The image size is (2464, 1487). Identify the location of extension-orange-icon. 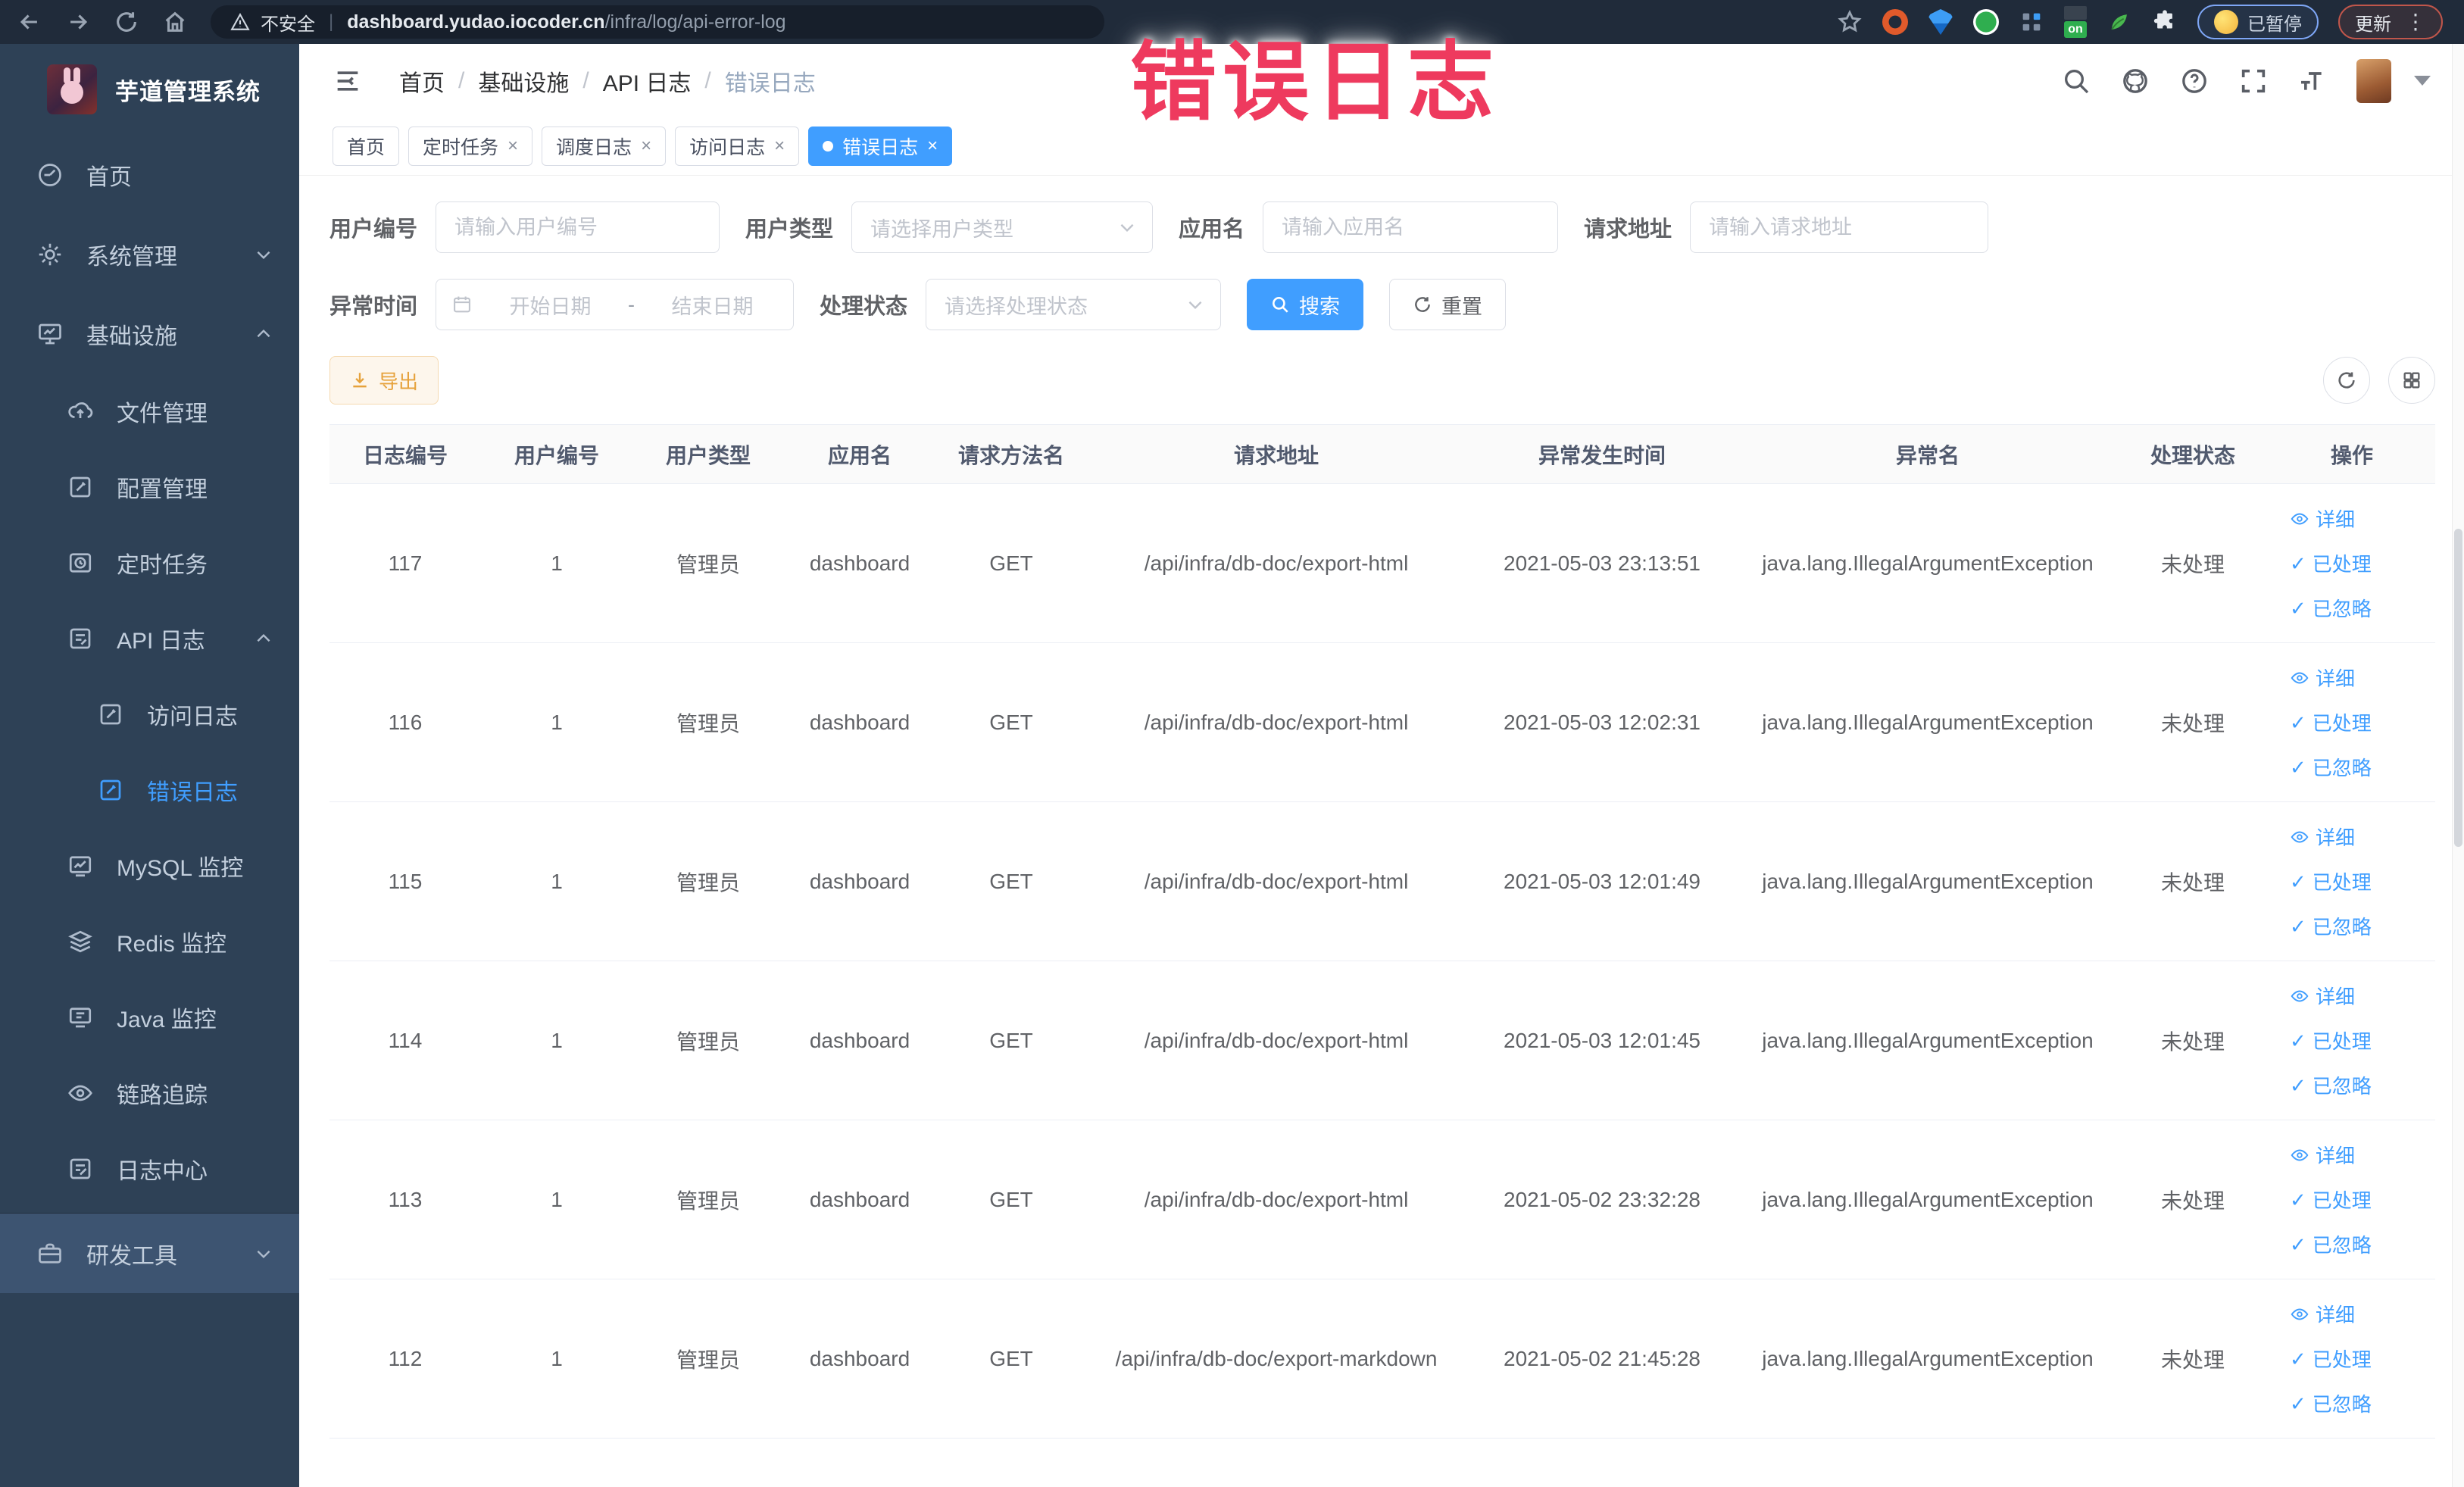
(1895, 22).